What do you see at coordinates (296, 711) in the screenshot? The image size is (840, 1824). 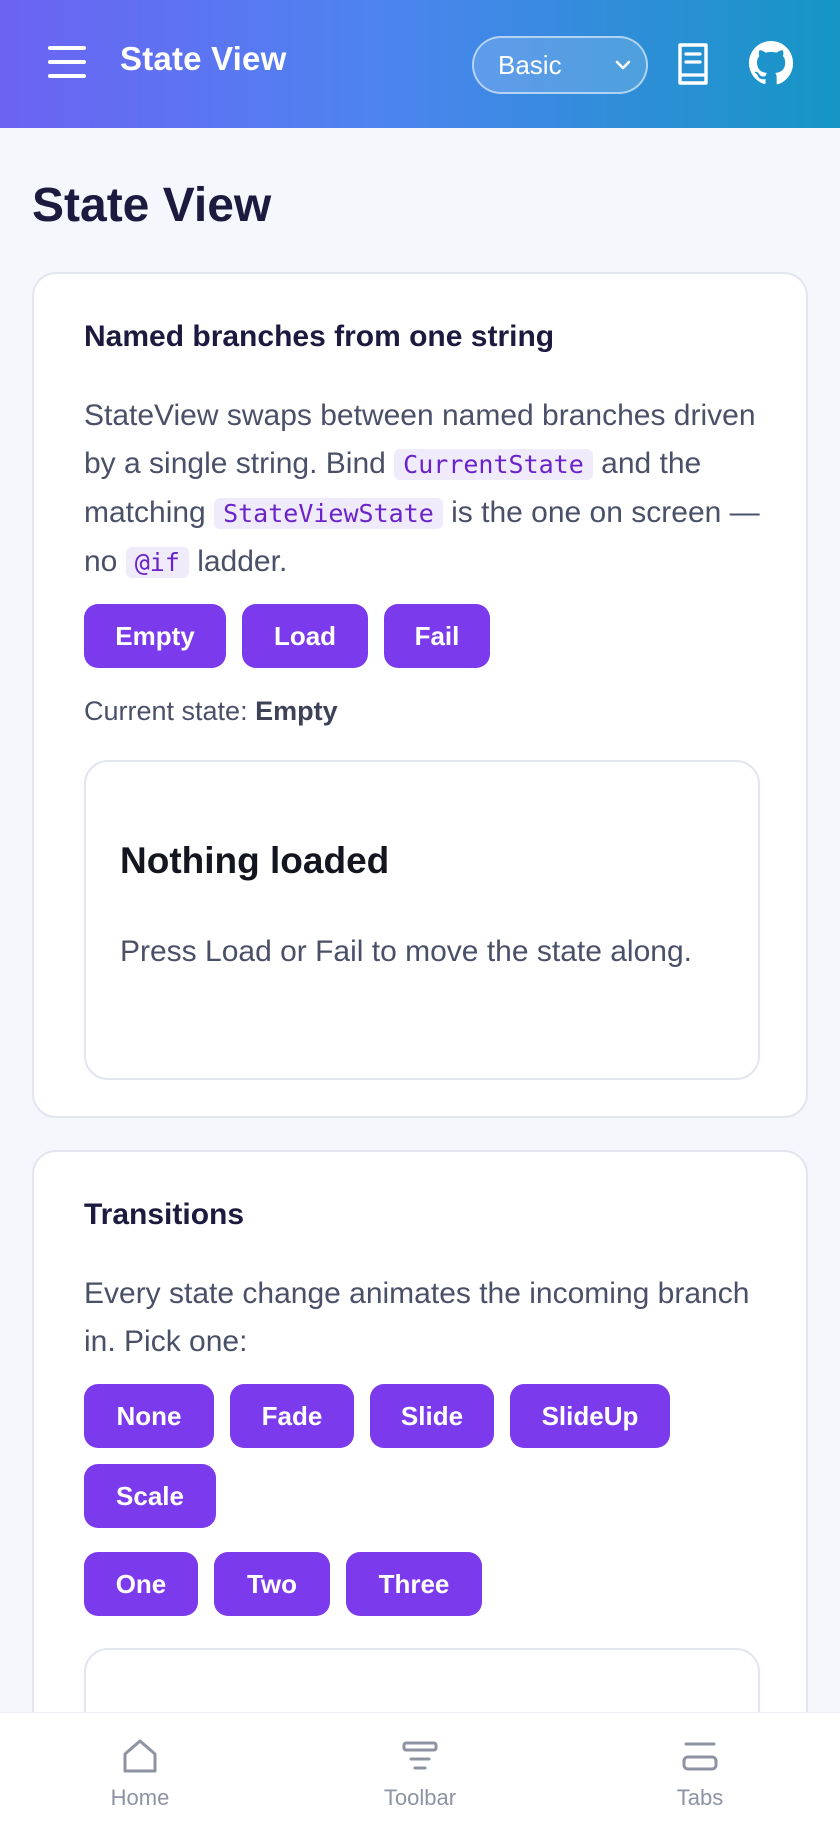 I see `current-state-value: Empty` at bounding box center [296, 711].